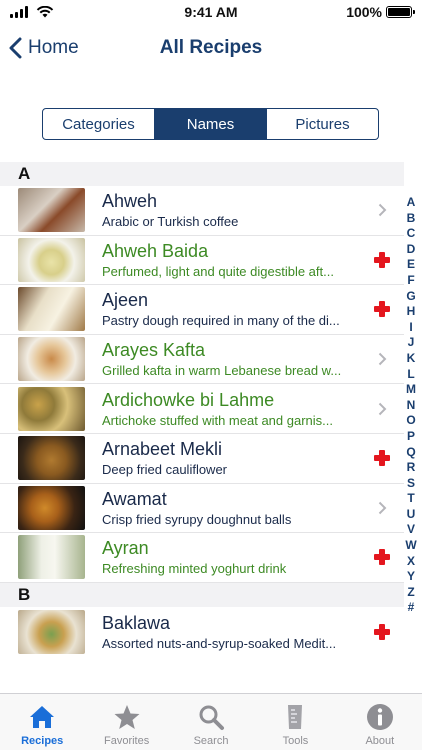 Image resolution: width=422 pixels, height=750 pixels. I want to click on measuring-cup-icon, so click(295, 717).